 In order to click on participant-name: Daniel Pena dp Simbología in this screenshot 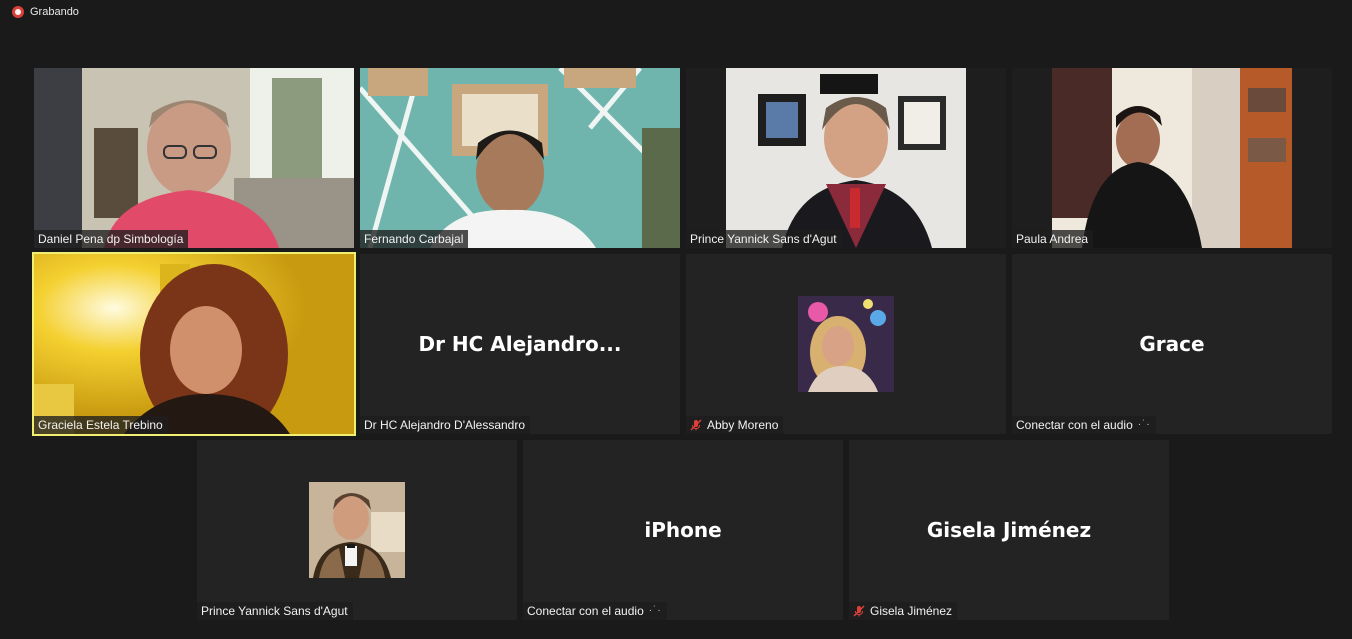, I will do `click(111, 239)`.